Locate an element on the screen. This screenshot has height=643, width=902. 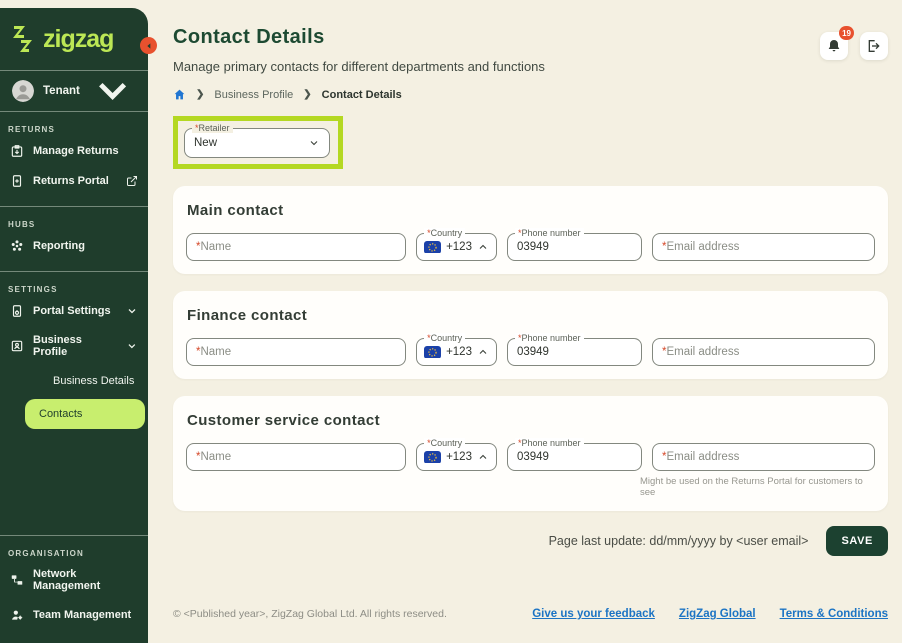
feedback-link: Give us your feedback is located at coordinates (593, 614).